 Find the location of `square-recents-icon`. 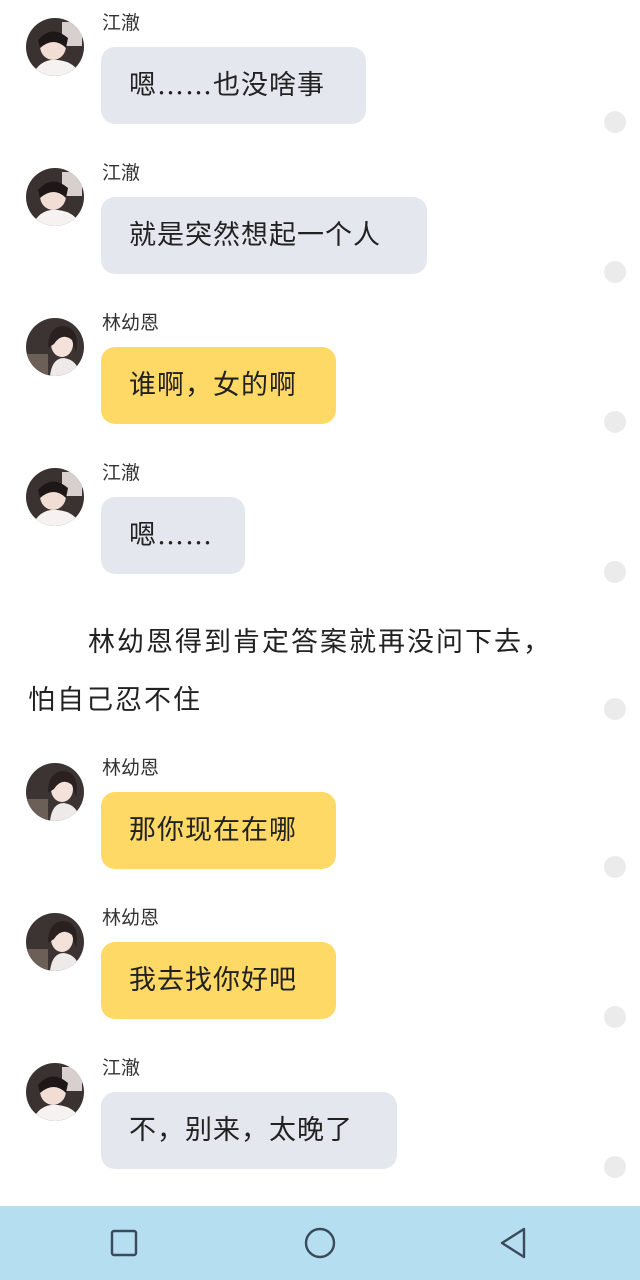

square-recents-icon is located at coordinates (124, 1243).